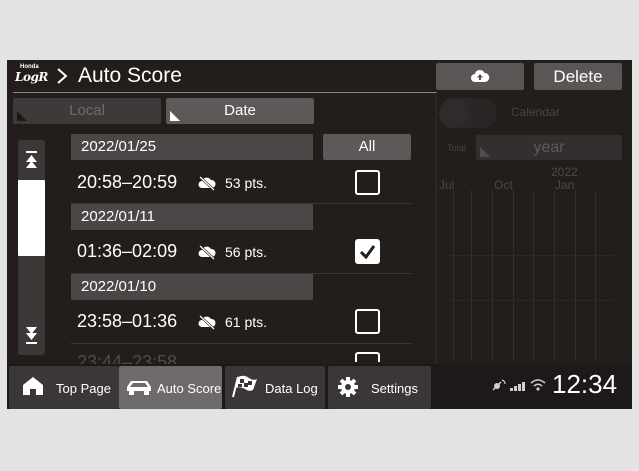 The height and width of the screenshot is (471, 639). Describe the element at coordinates (127, 182) in the screenshot. I see `session-time: 20:58–20:59` at that location.